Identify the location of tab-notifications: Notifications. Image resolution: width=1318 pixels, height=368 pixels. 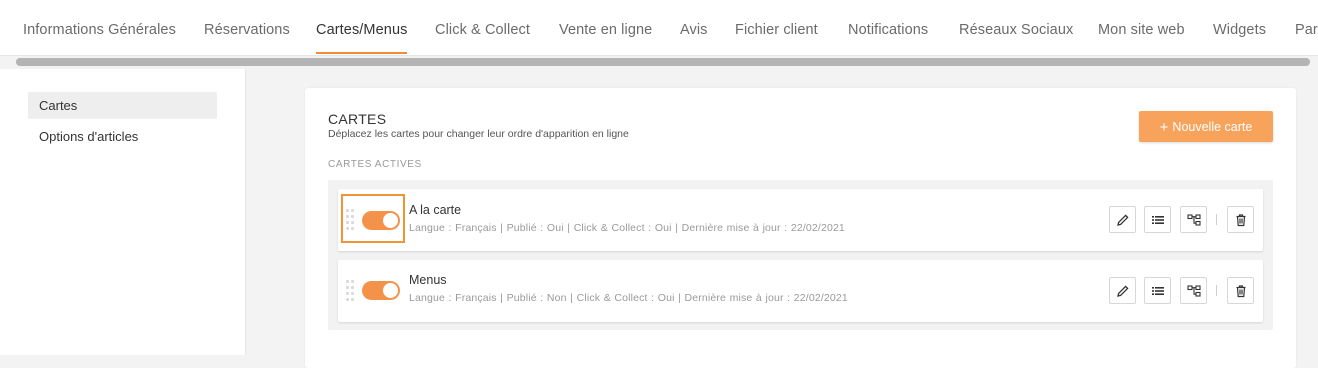
(888, 27).